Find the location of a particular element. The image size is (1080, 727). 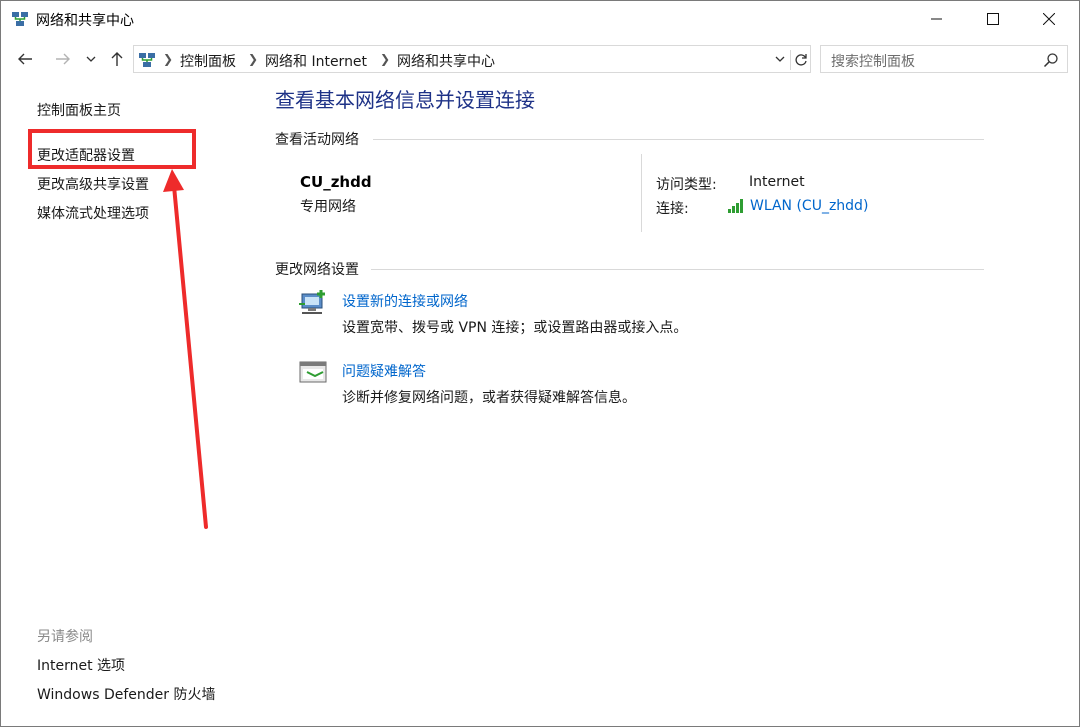

troubleshoot-link: 问题疑难解答 is located at coordinates (384, 371).